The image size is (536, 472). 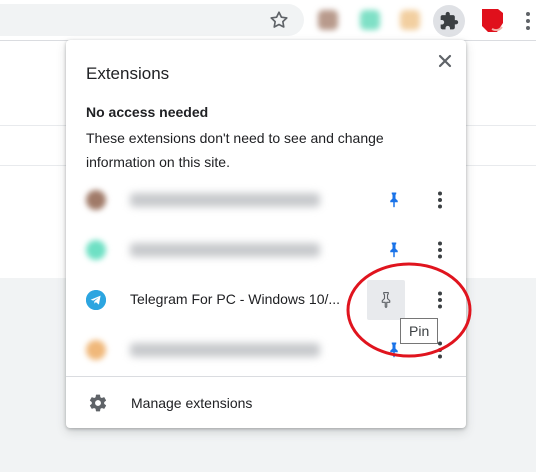 I want to click on telegram-icon, so click(x=96, y=300).